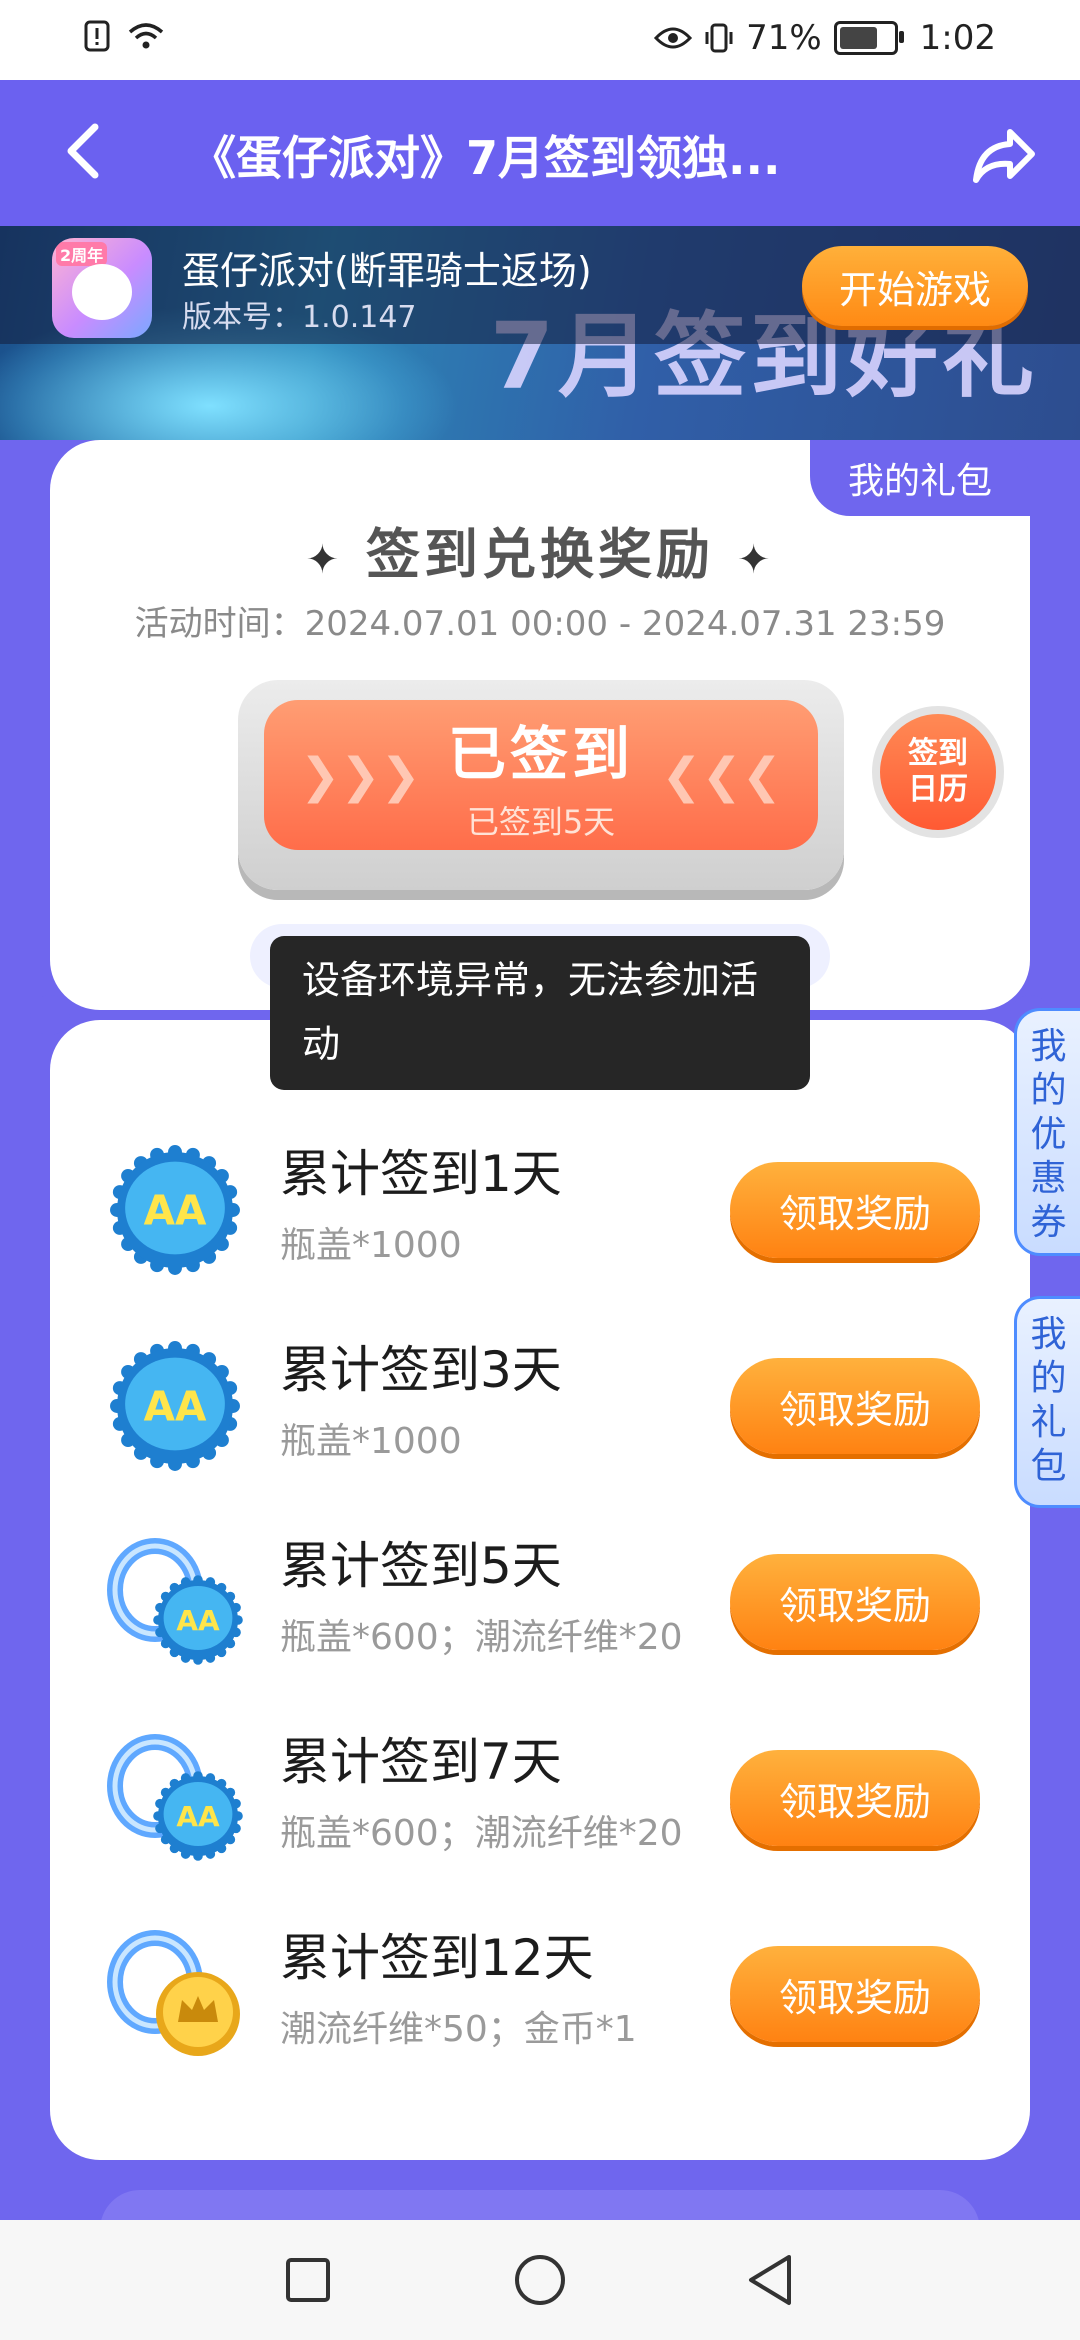 The height and width of the screenshot is (2340, 1080). What do you see at coordinates (102, 292) in the screenshot?
I see `eggy-mascot-icon` at bounding box center [102, 292].